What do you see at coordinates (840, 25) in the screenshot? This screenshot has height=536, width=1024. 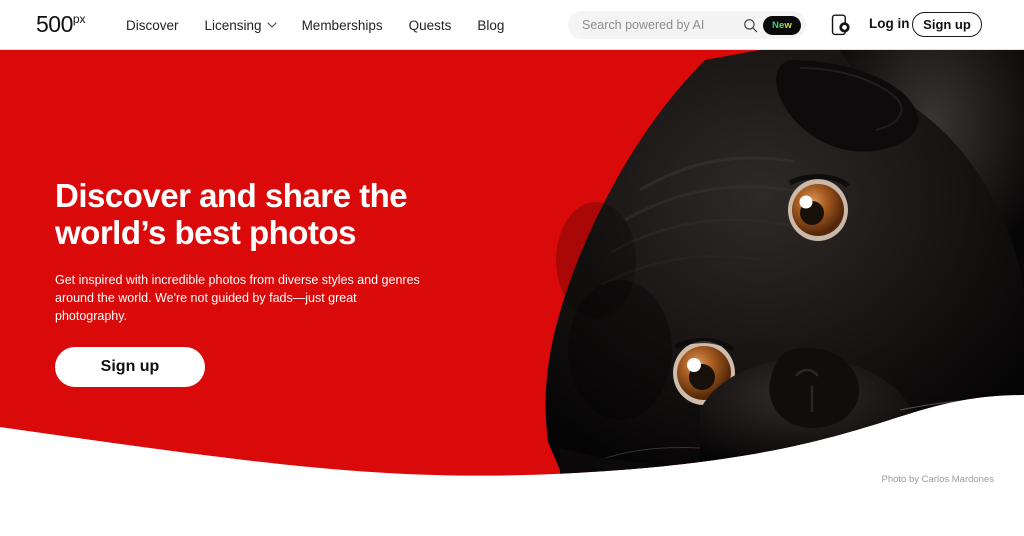 I see `mobile-app-icon` at bounding box center [840, 25].